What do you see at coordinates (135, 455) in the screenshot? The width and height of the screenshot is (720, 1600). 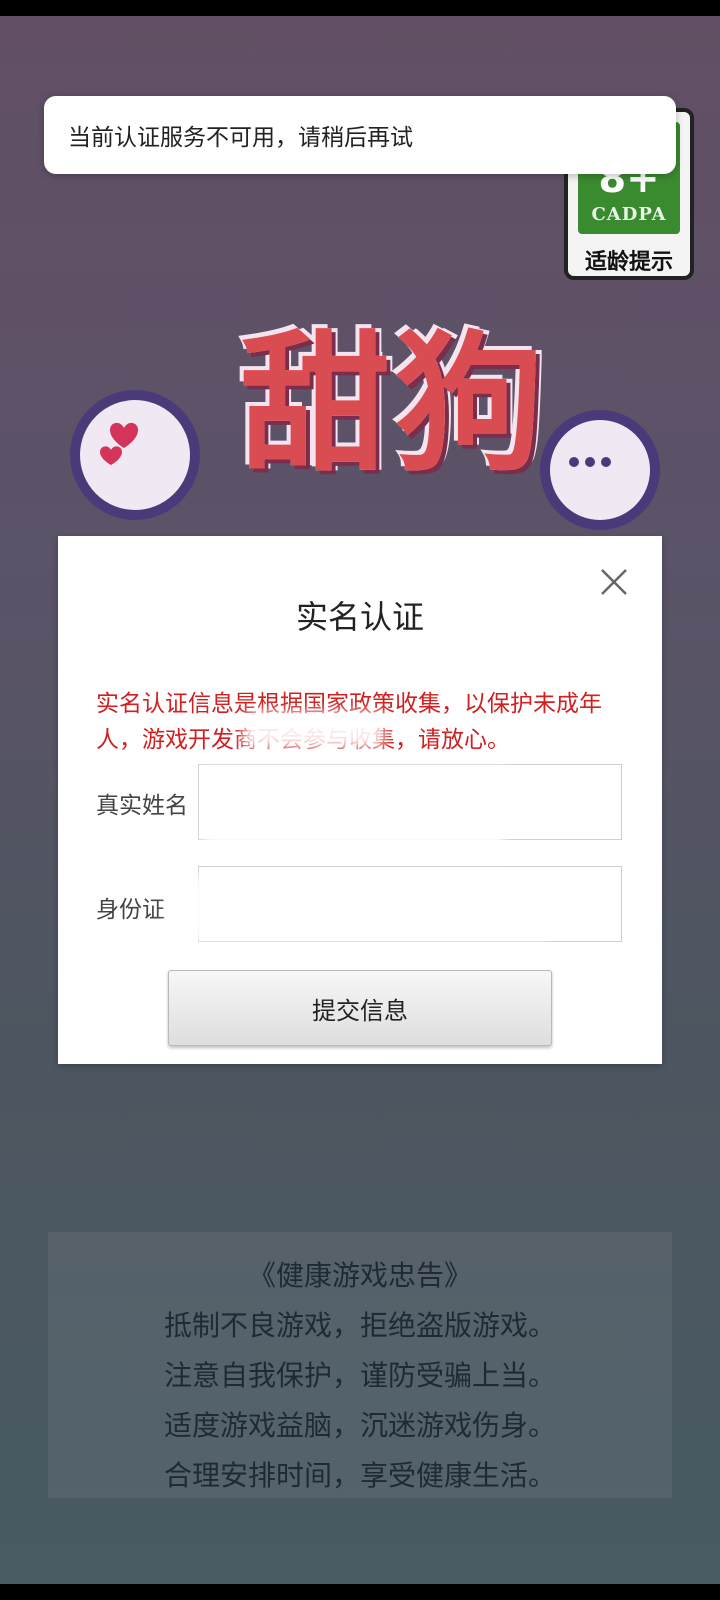 I see `heart-bubble-icon` at bounding box center [135, 455].